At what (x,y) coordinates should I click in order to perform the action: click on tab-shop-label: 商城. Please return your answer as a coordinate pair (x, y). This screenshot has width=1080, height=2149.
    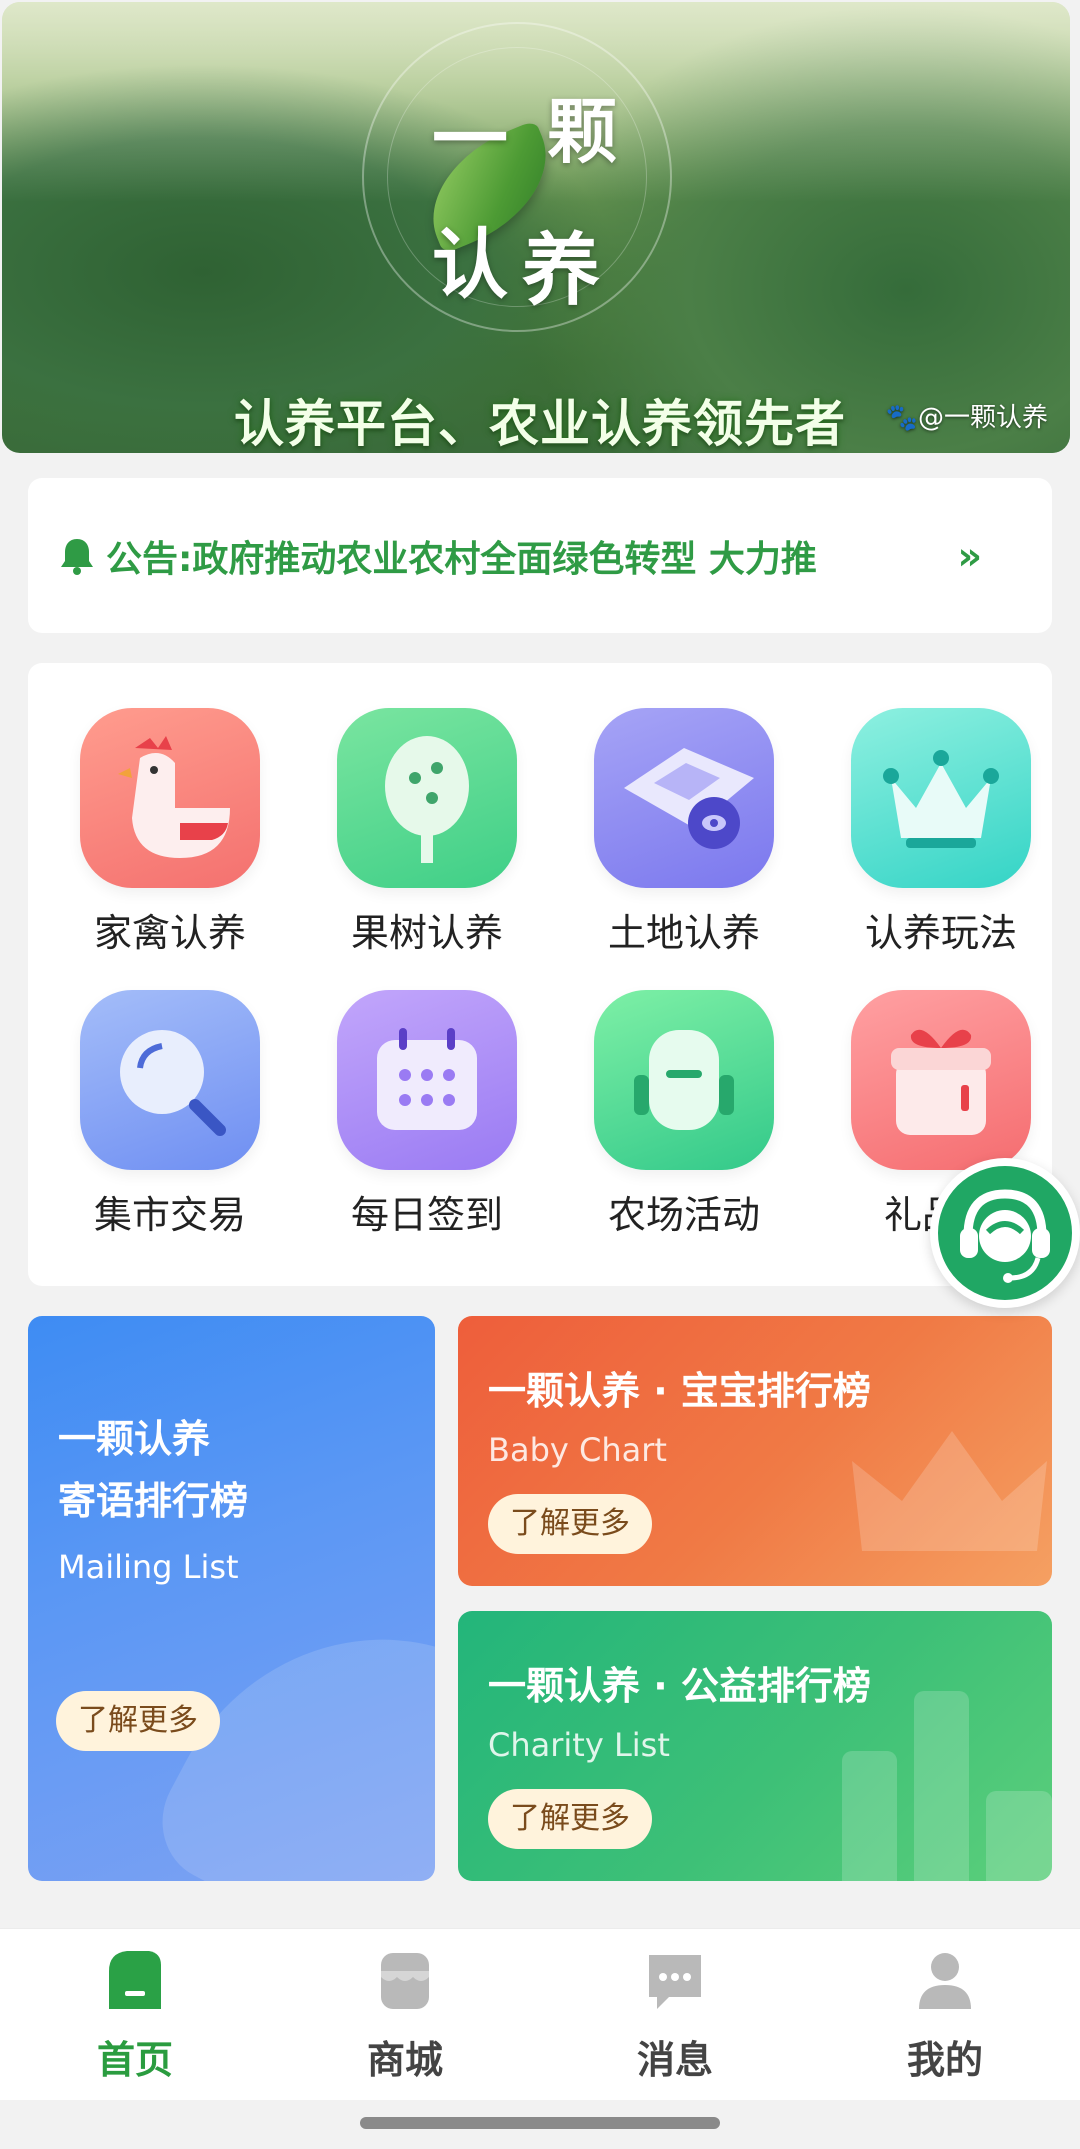
    Looking at the image, I should click on (404, 2060).